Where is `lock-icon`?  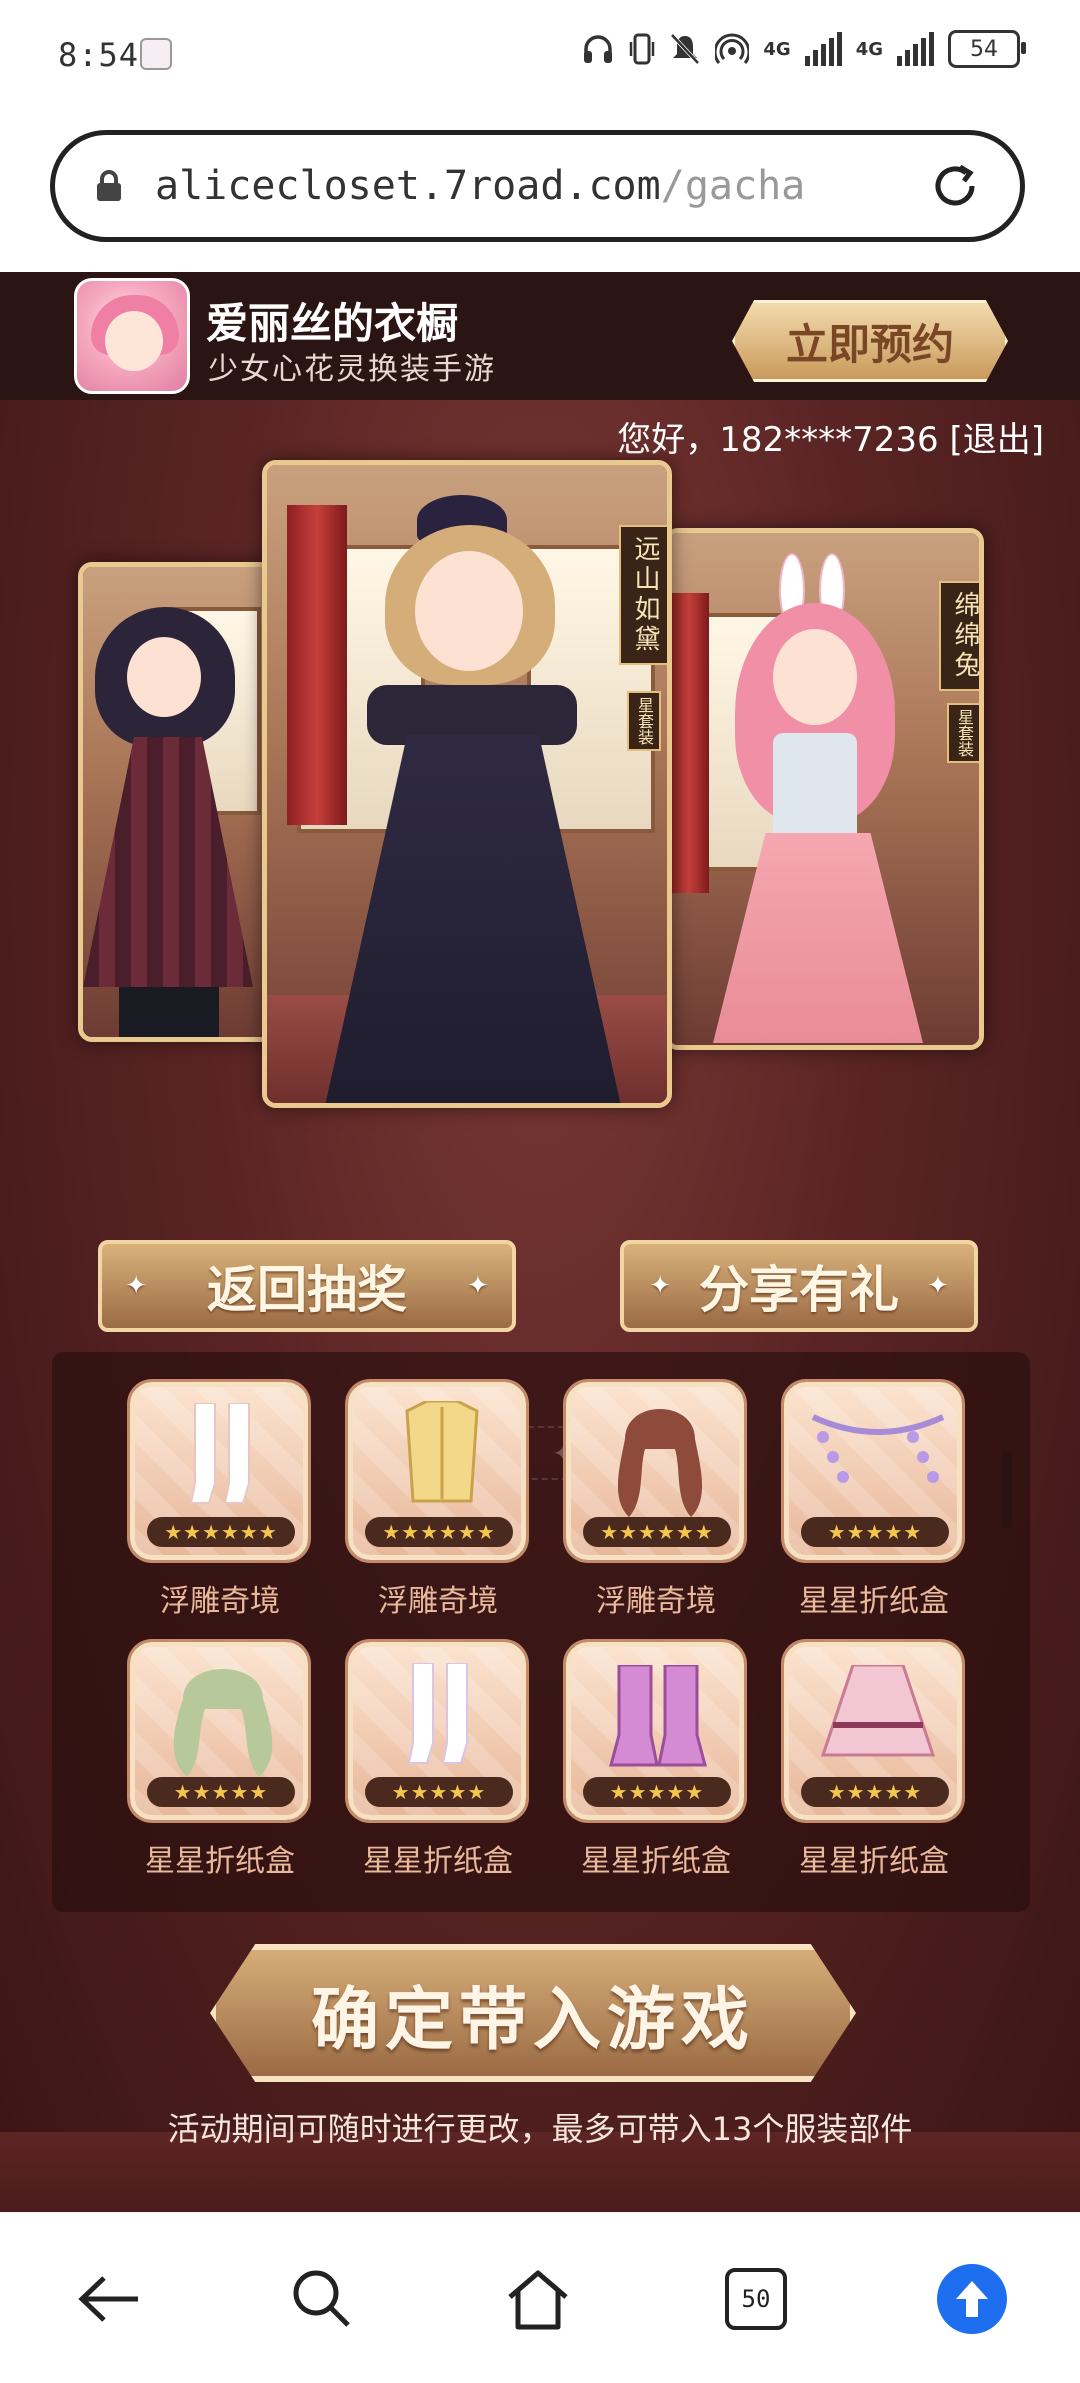 lock-icon is located at coordinates (109, 185).